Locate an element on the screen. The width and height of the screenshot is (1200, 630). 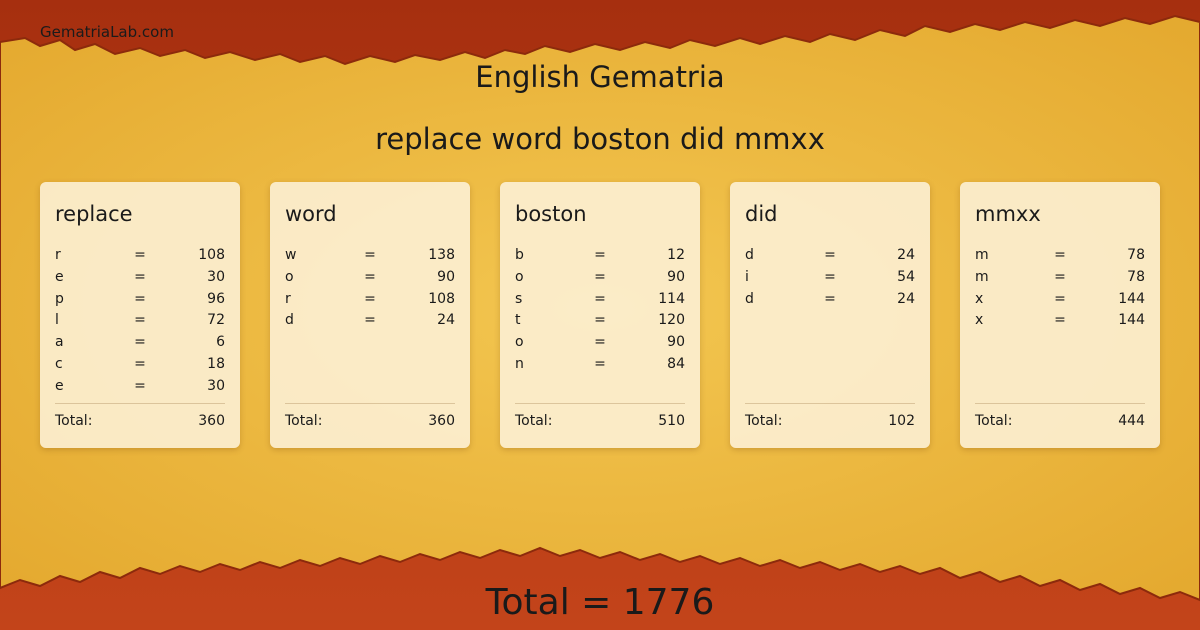
letter: a is located at coordinates (59, 342).